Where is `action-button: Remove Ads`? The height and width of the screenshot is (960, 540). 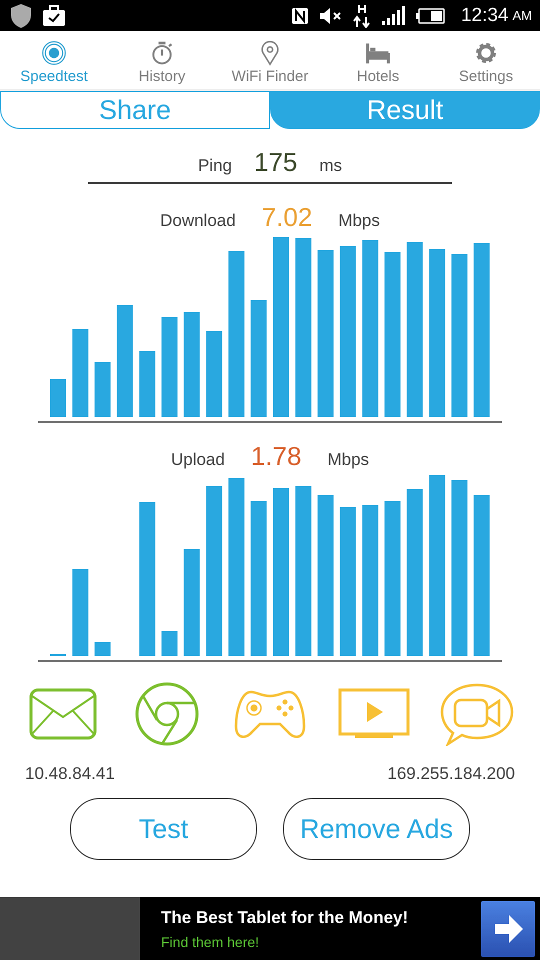
action-button: Remove Ads is located at coordinates (376, 829).